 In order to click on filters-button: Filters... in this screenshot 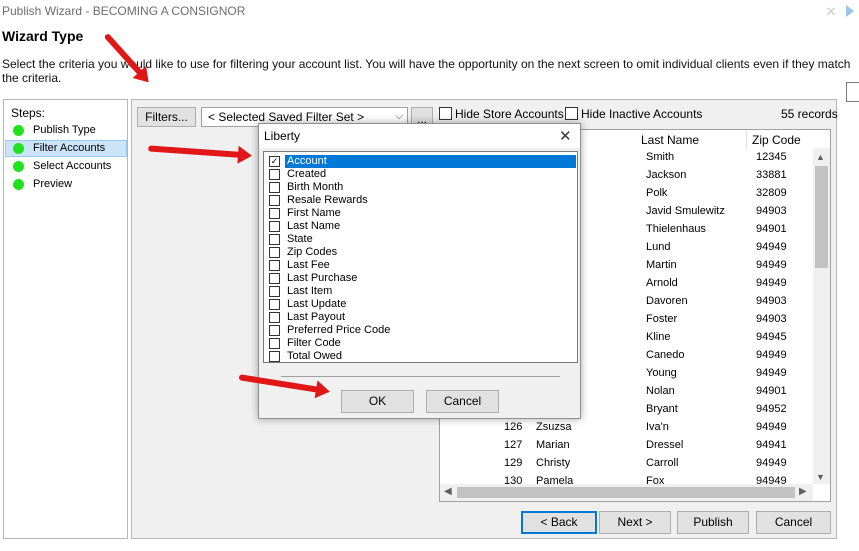, I will do `click(166, 117)`.